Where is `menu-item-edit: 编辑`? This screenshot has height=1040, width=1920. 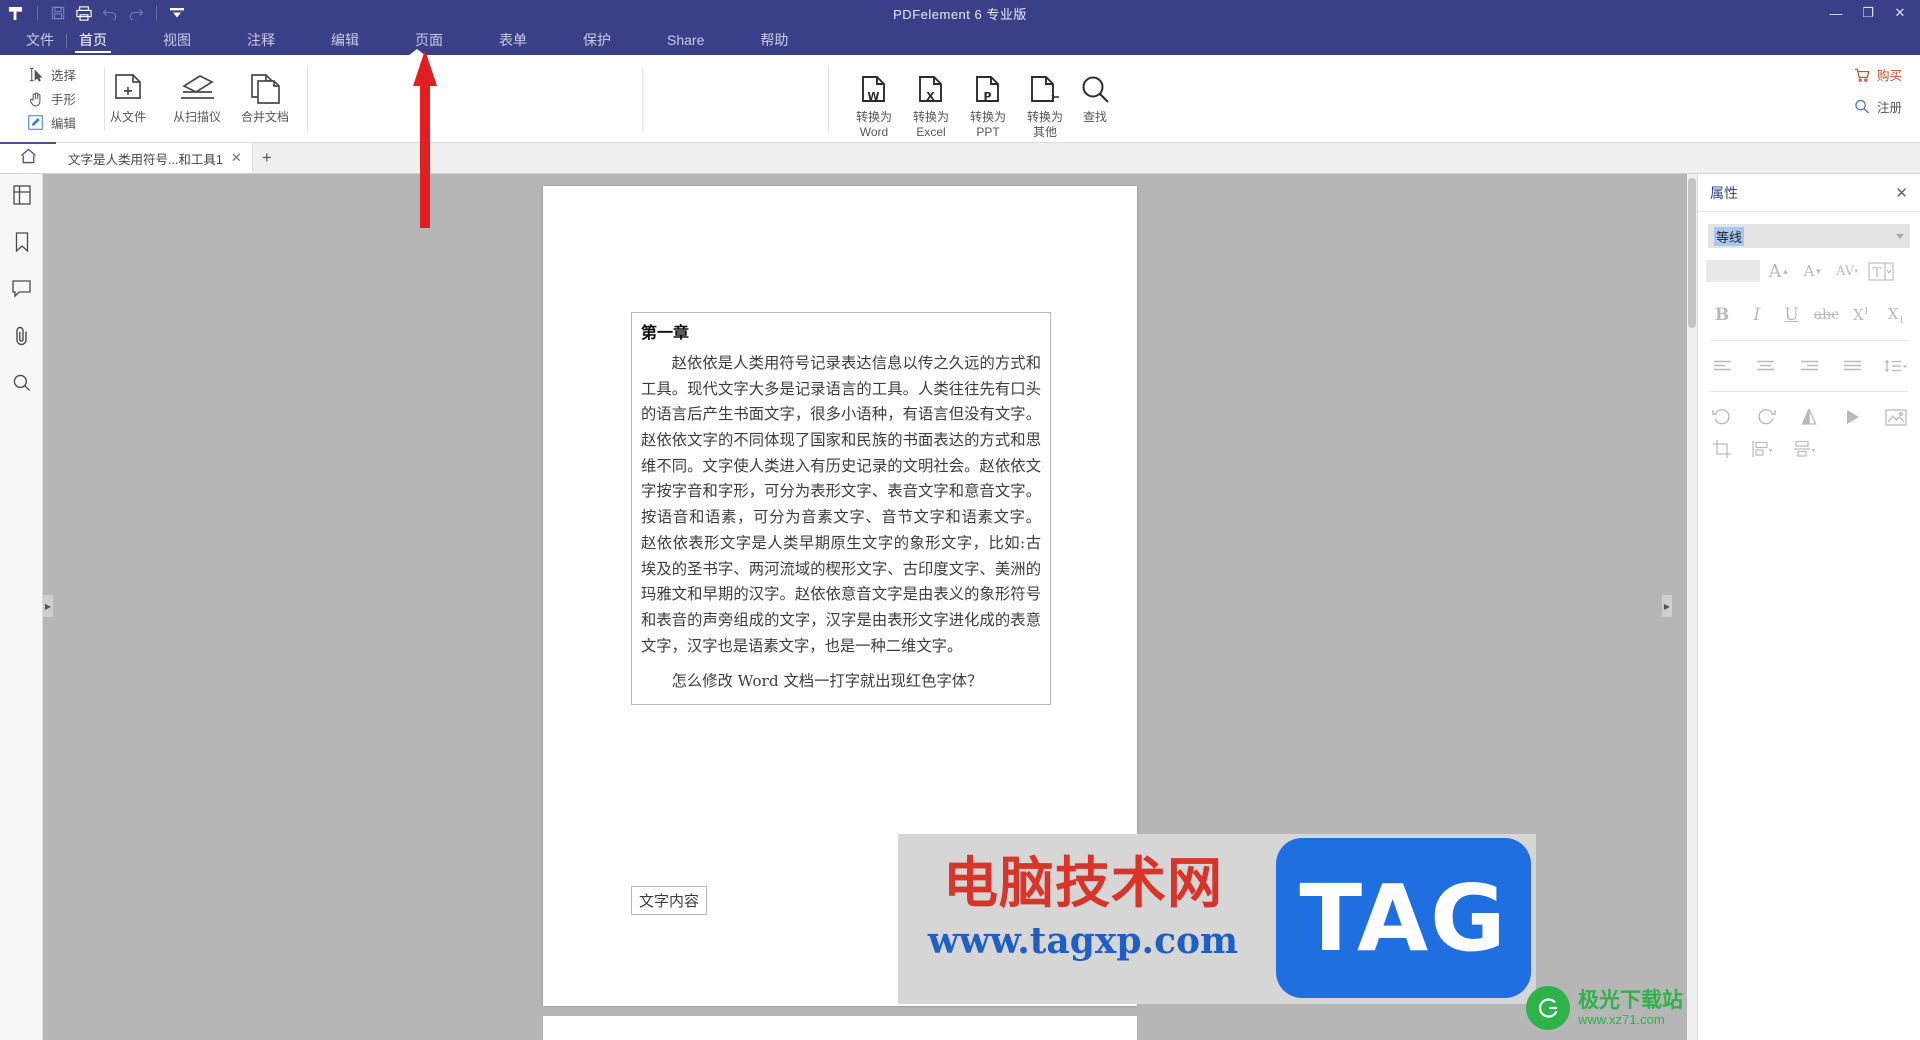
menu-item-edit: 编辑 is located at coordinates (345, 40).